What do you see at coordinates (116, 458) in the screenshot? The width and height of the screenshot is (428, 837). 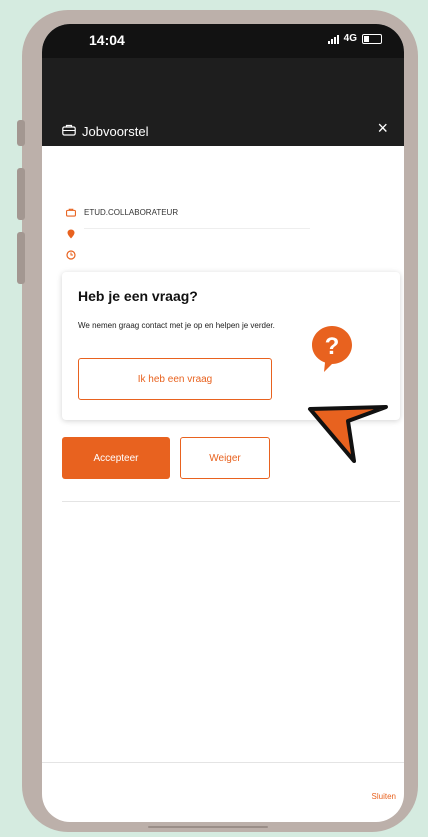 I see `accept-button: Accepteer` at bounding box center [116, 458].